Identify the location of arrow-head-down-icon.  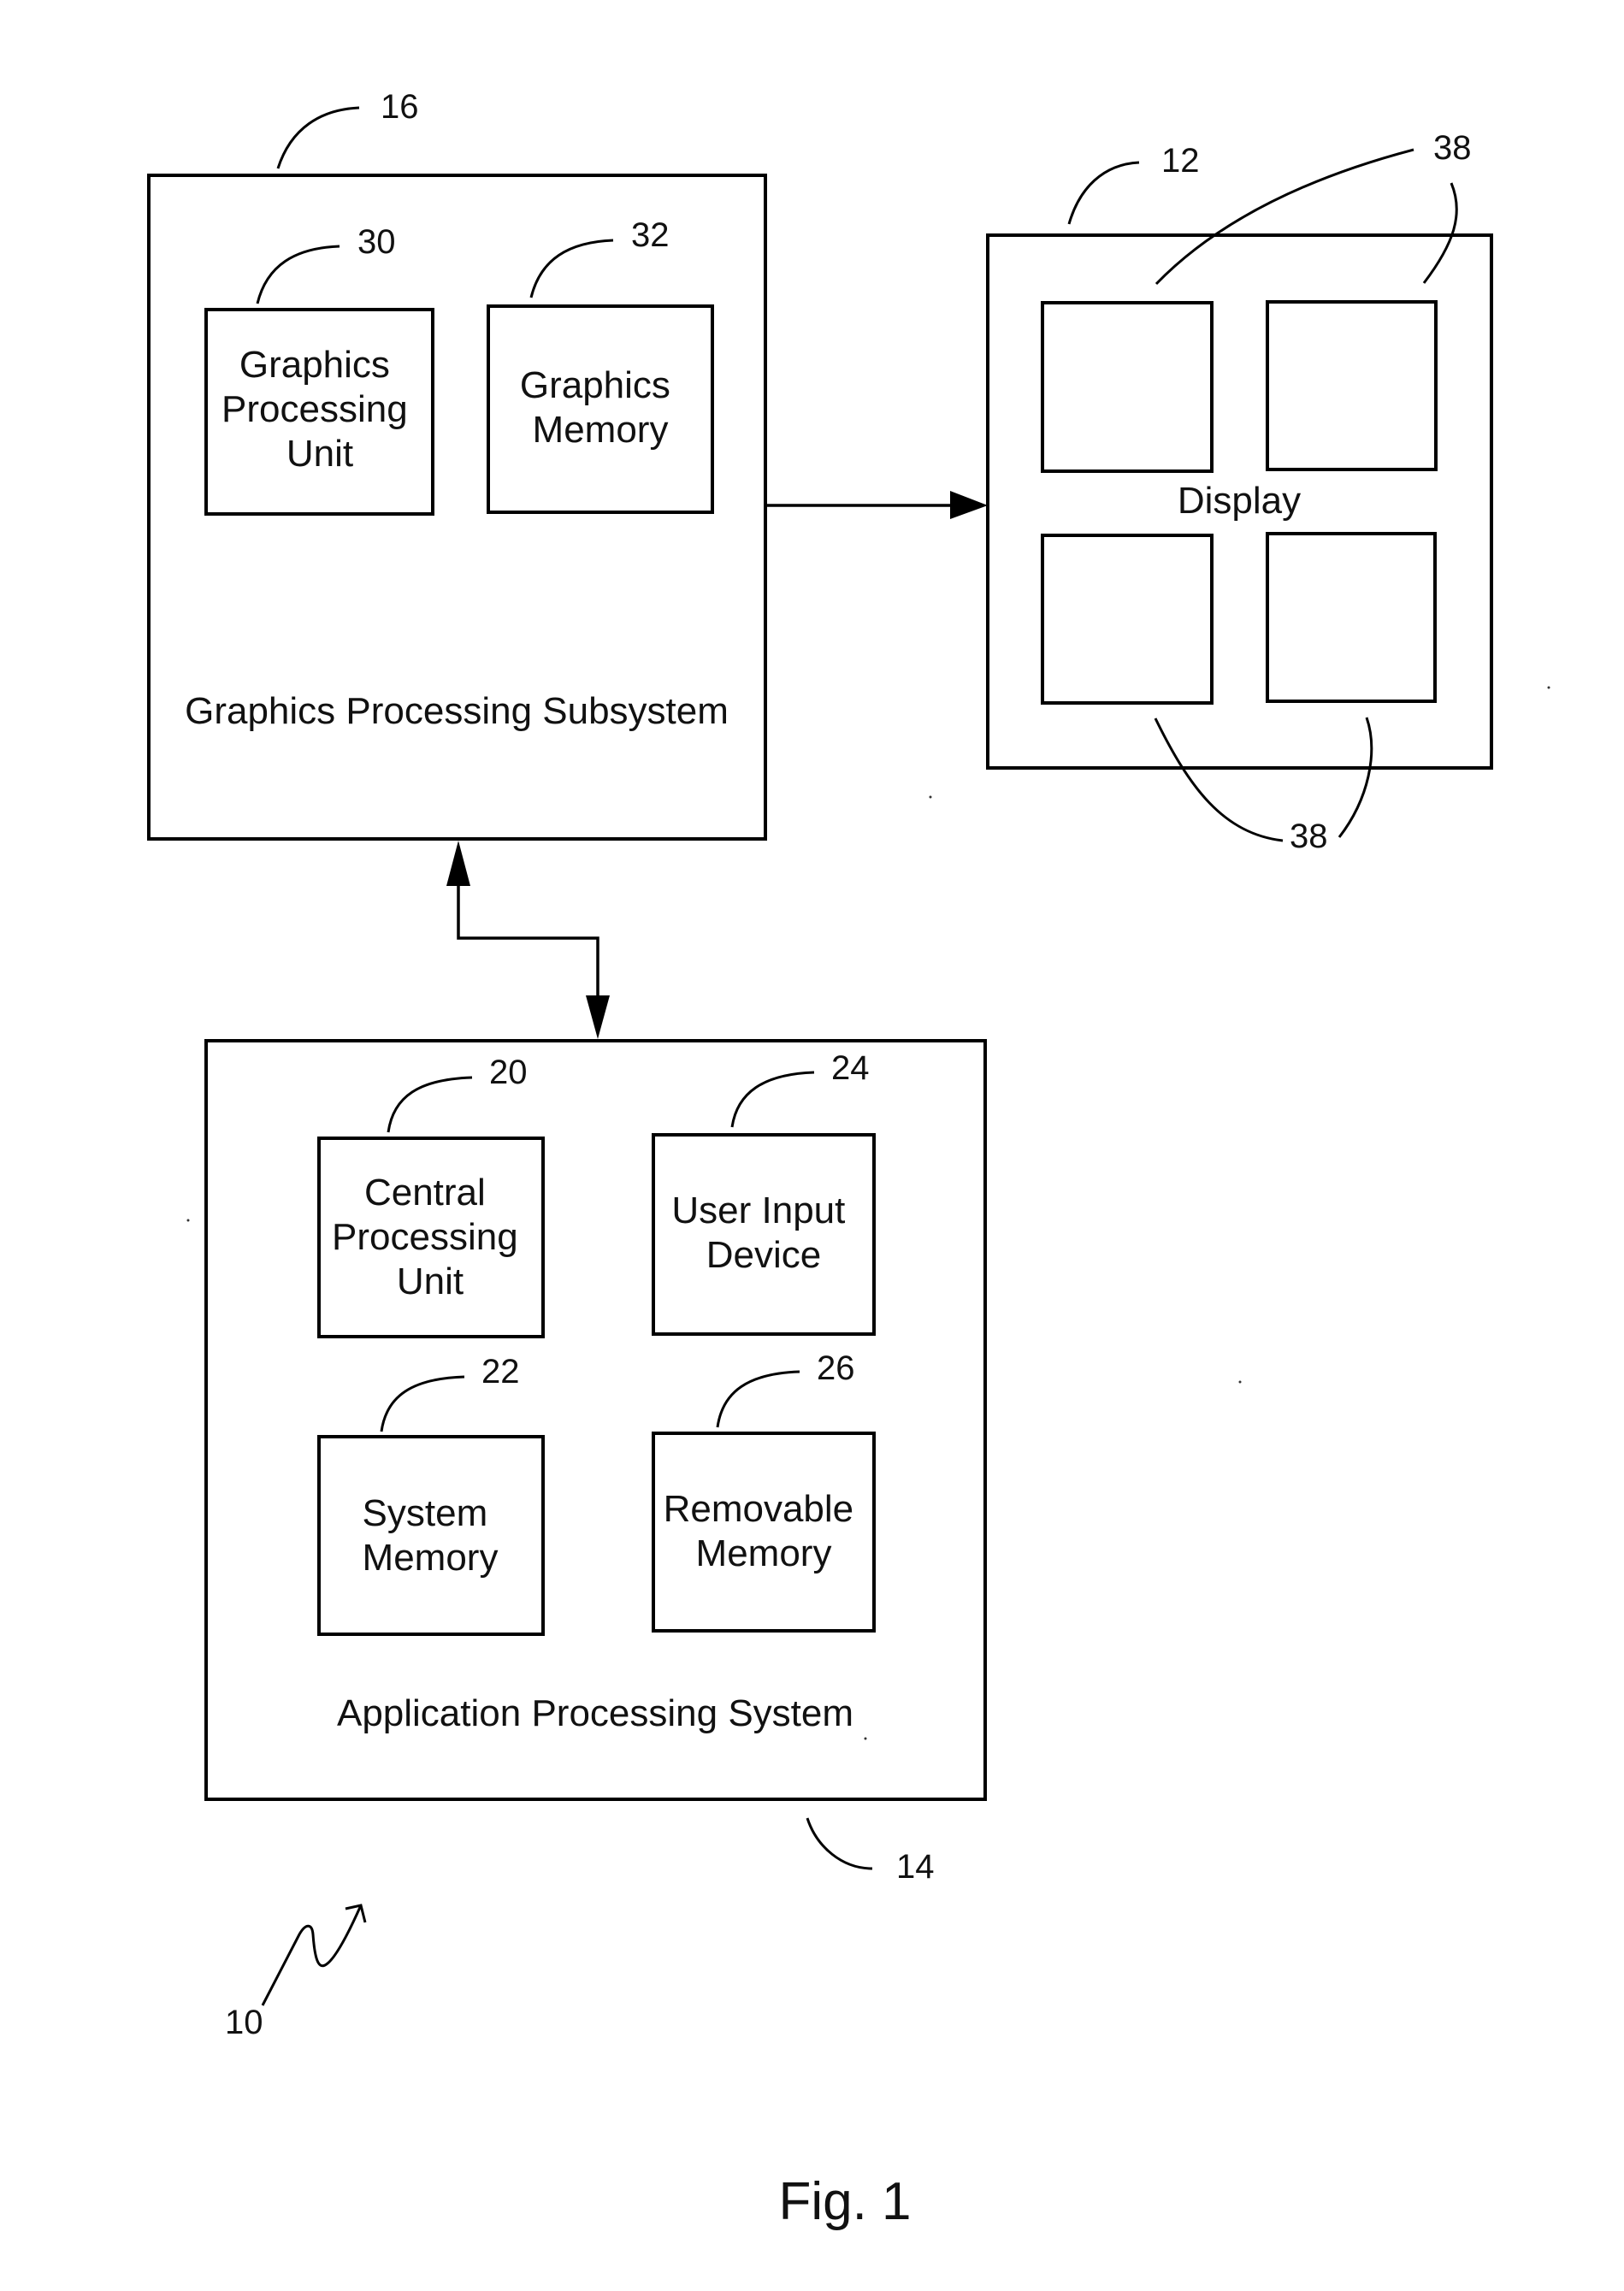
(598, 1017).